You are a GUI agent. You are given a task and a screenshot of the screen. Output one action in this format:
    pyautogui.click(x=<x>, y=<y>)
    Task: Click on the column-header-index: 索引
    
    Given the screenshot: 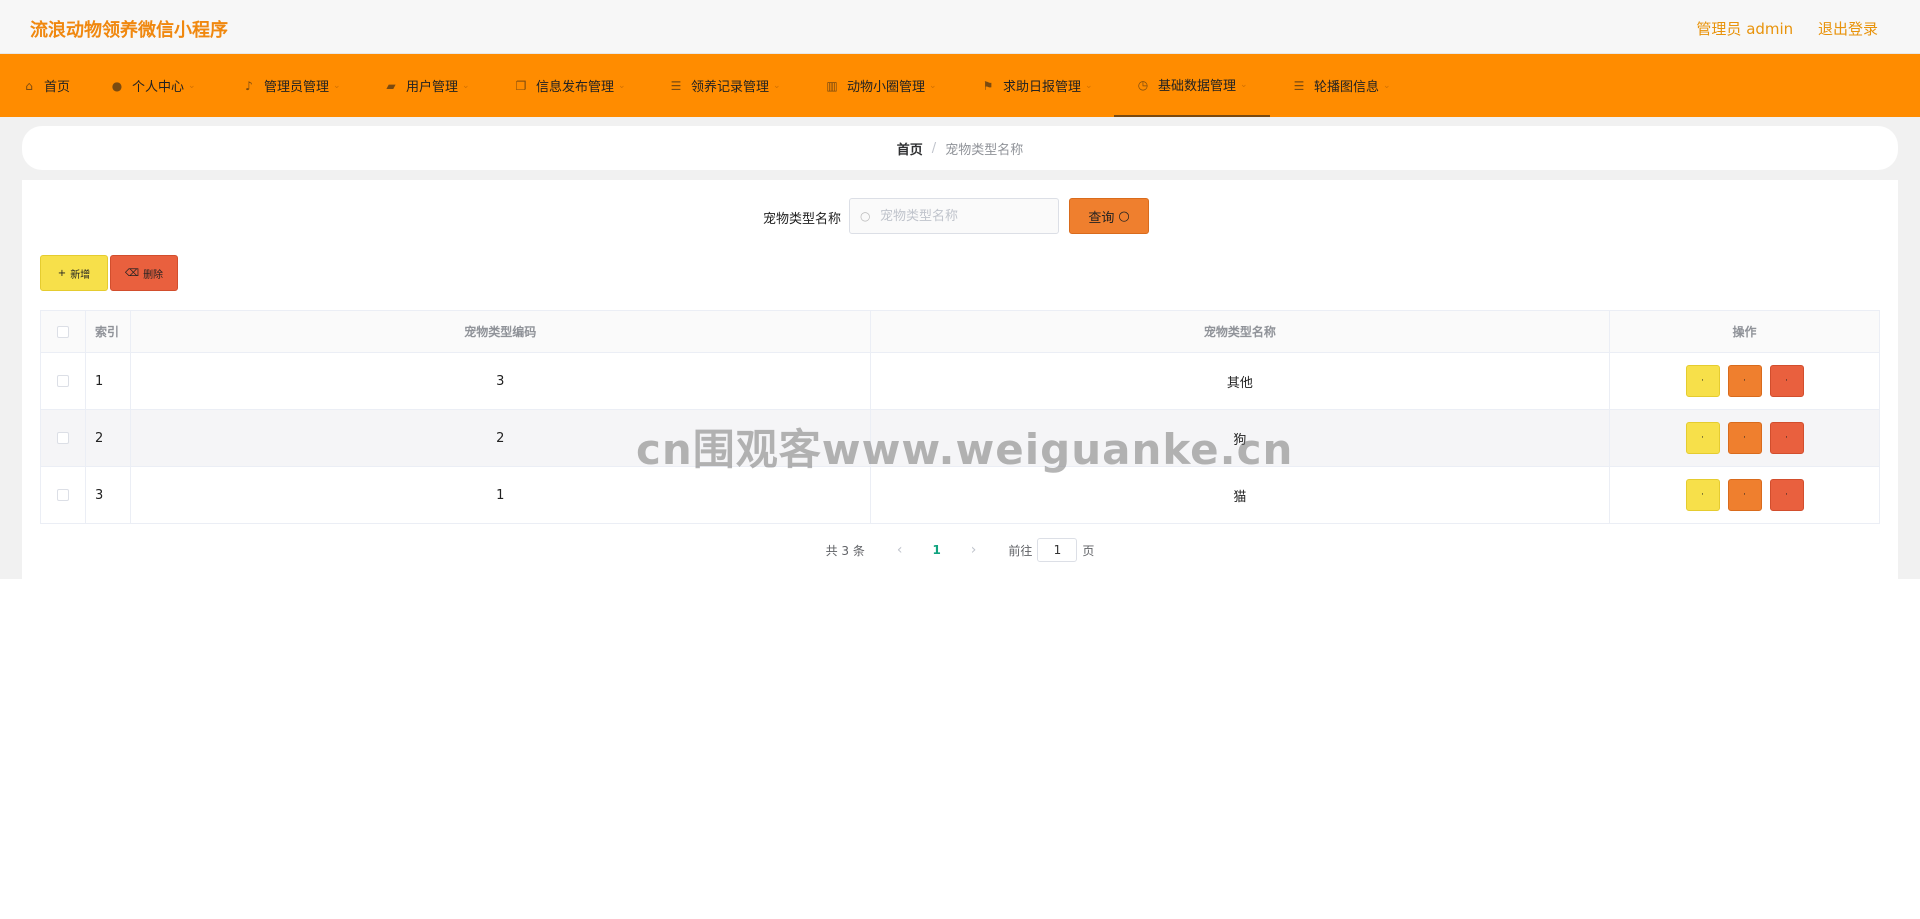 What is the action you would take?
    pyautogui.click(x=107, y=331)
    